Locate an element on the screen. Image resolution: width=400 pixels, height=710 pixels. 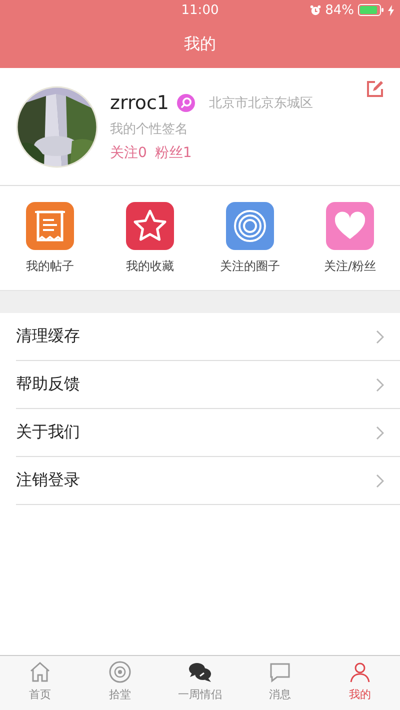
battery-icon is located at coordinates (371, 10).